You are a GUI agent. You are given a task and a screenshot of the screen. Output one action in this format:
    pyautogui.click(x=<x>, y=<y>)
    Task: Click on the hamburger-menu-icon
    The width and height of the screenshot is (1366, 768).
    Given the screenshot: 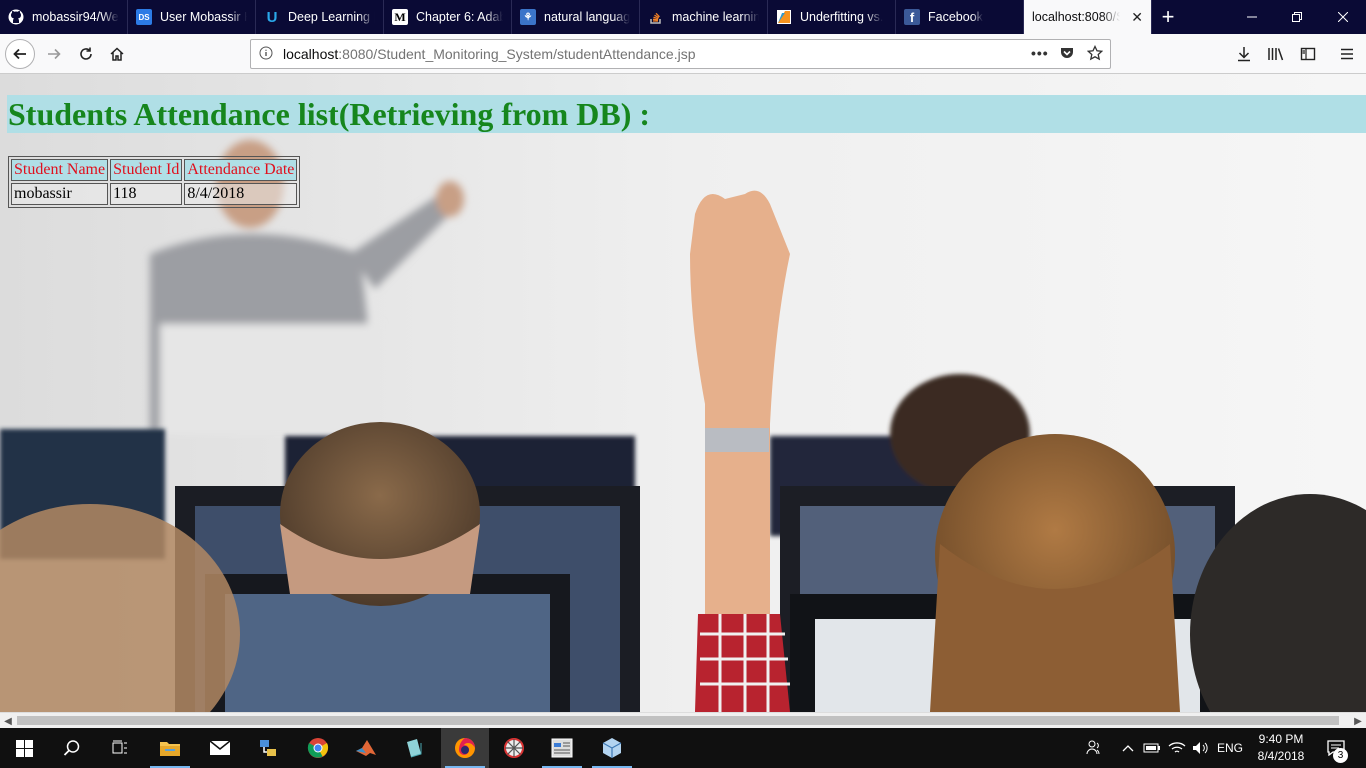 What is the action you would take?
    pyautogui.click(x=1347, y=54)
    